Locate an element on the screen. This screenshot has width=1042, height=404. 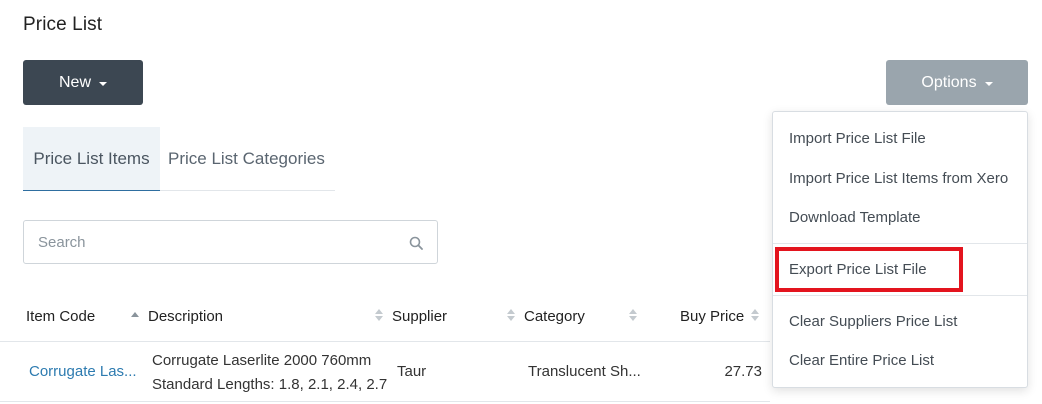
search-input is located at coordinates (230, 242).